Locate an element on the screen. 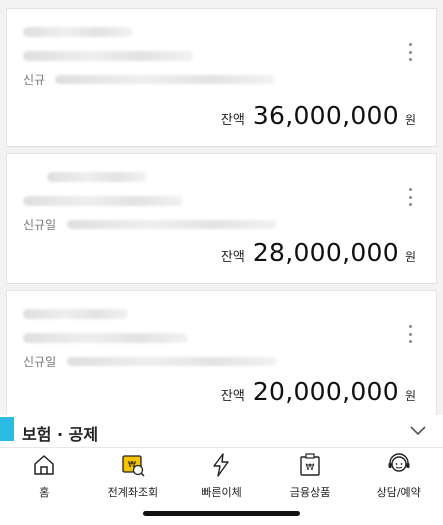 The width and height of the screenshot is (443, 525). balance-row: 잔액 20,000,000 원 is located at coordinates (318, 391).